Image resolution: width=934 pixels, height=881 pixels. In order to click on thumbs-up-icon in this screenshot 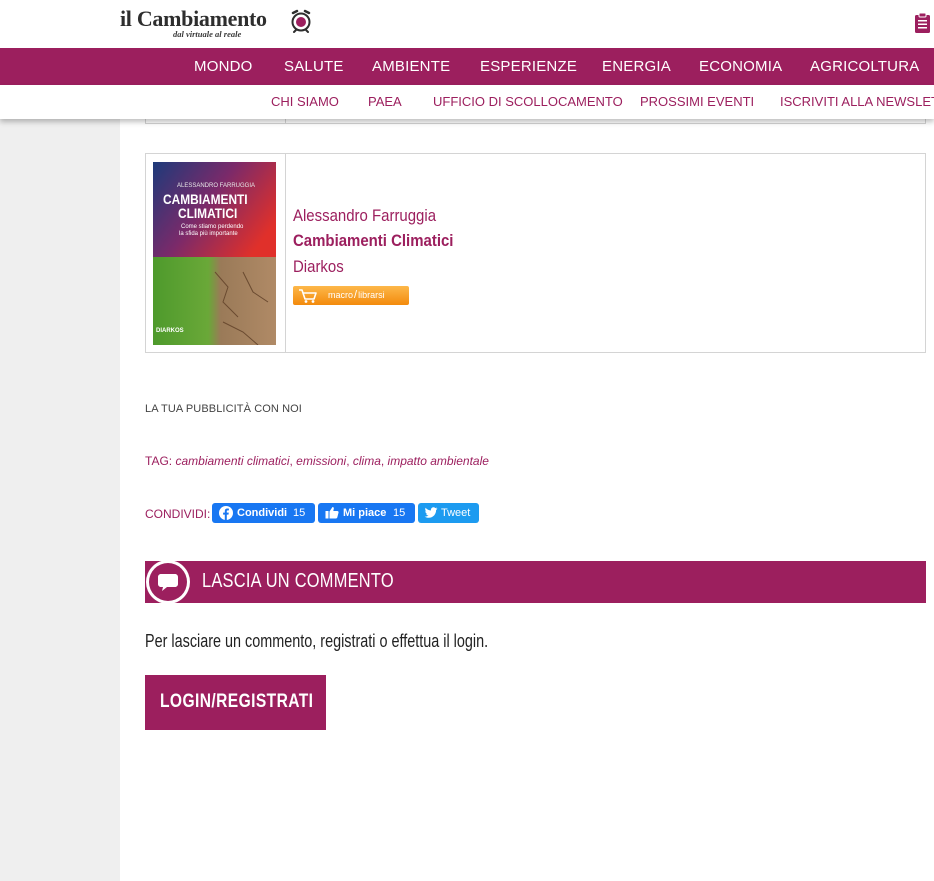, I will do `click(332, 513)`.